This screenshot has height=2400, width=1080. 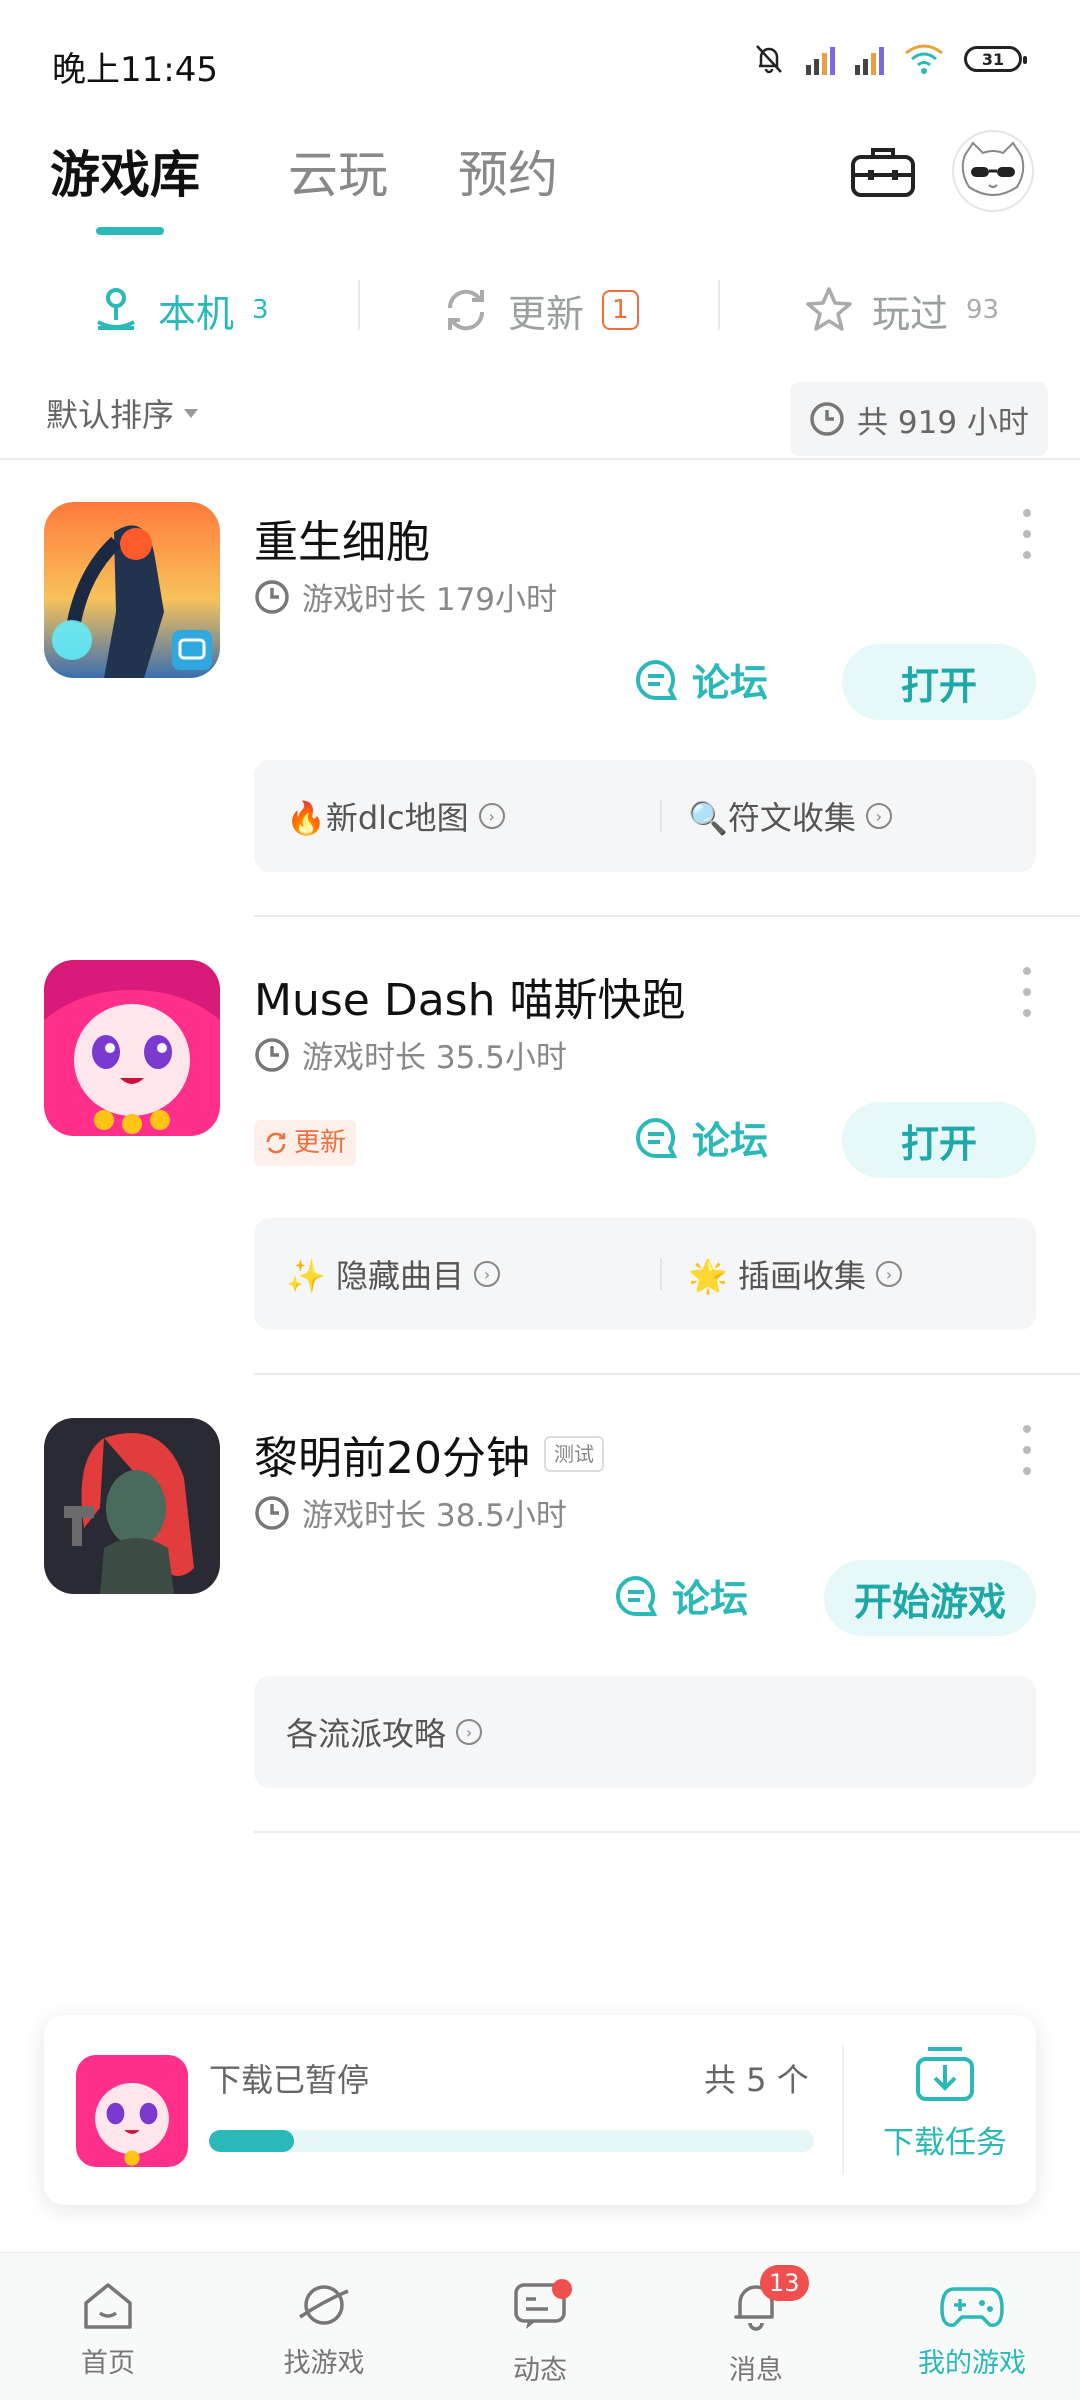 I want to click on feature-chips: ✨ 隐藏曲目 › 🌟 插画收集 ›, so click(x=645, y=1274).